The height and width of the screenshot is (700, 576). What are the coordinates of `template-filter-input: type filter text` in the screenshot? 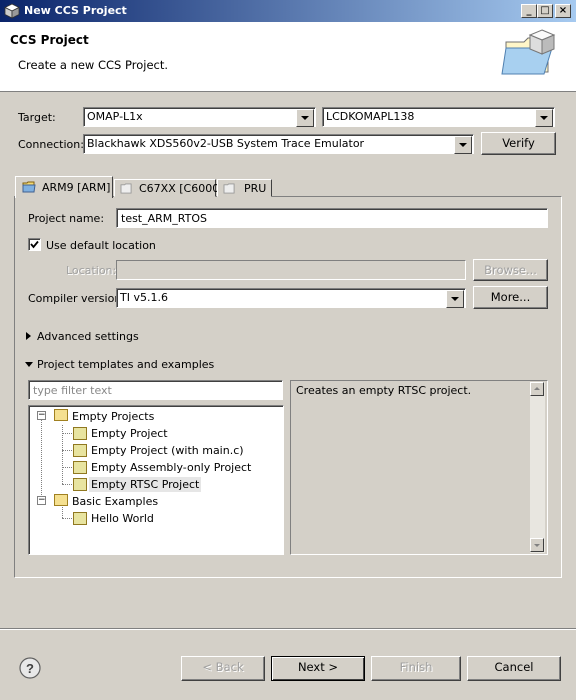 It's located at (155, 390).